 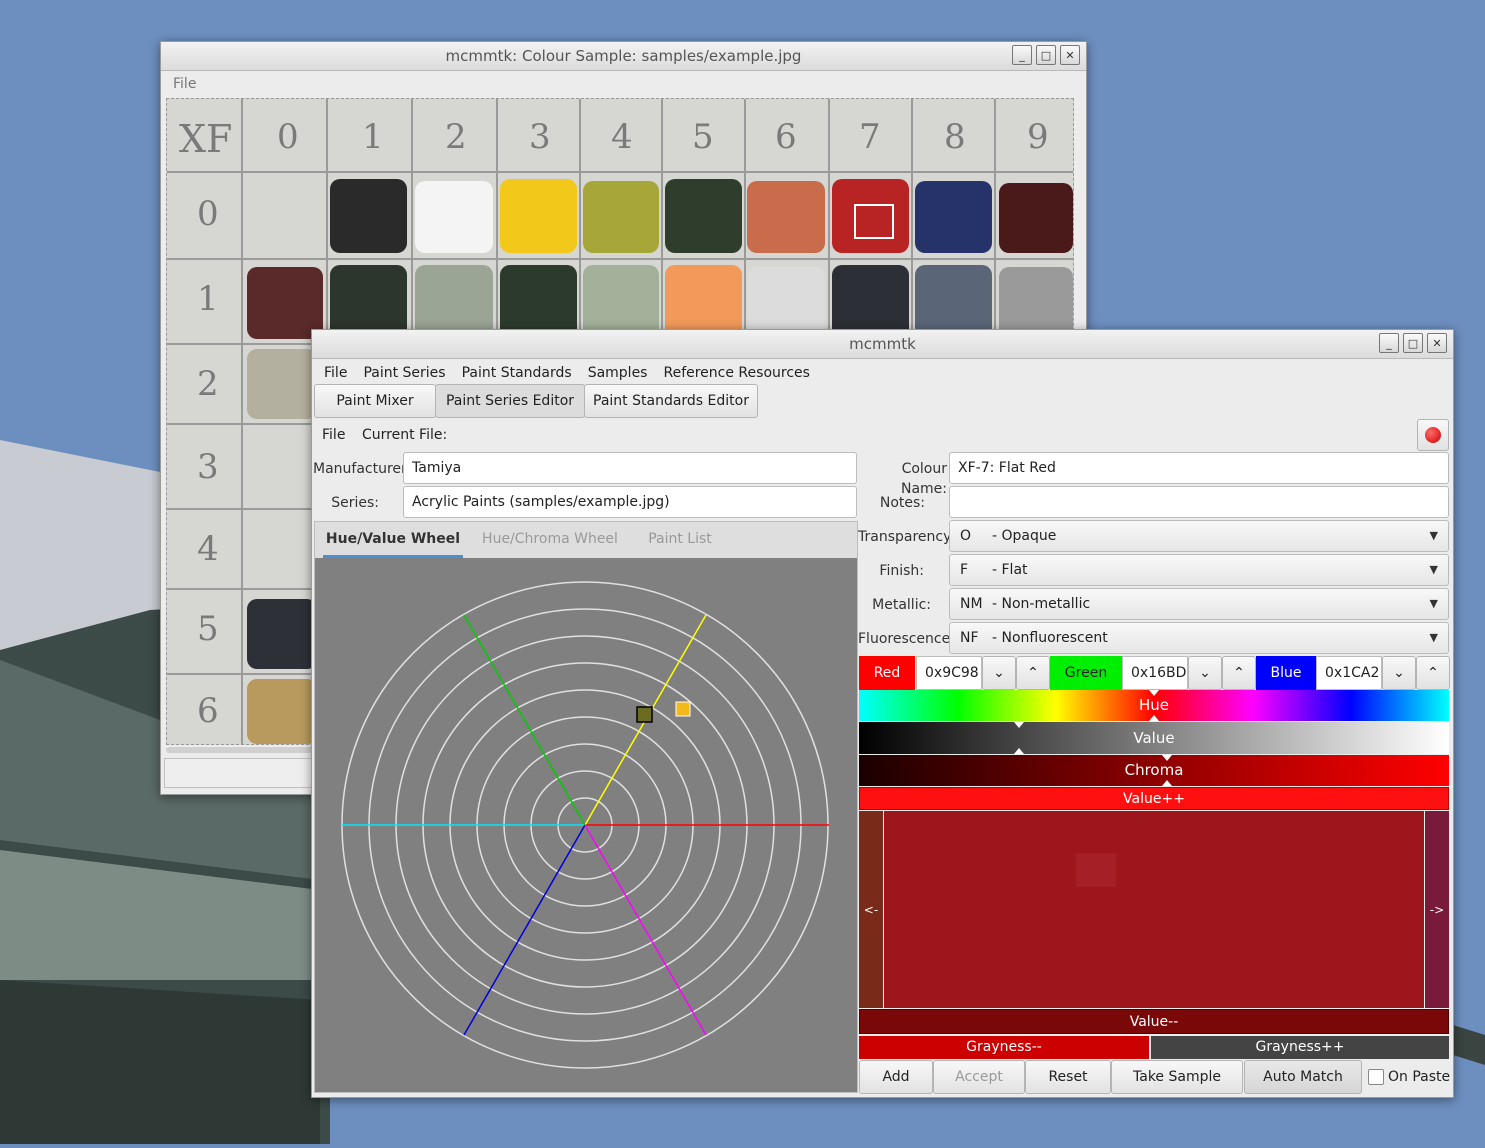 I want to click on tab-paint-list: Paint List, so click(x=680, y=540).